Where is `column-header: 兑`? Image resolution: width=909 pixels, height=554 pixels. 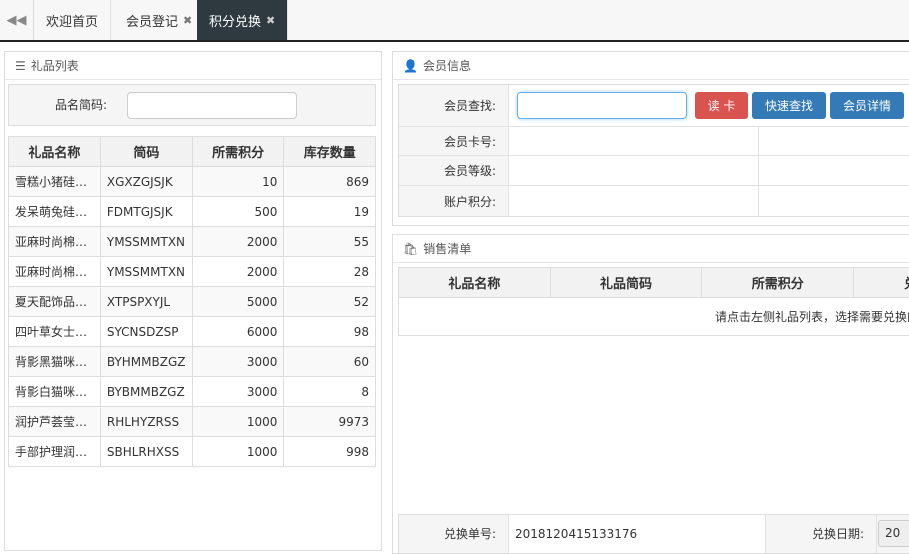 column-header: 兑 is located at coordinates (881, 283).